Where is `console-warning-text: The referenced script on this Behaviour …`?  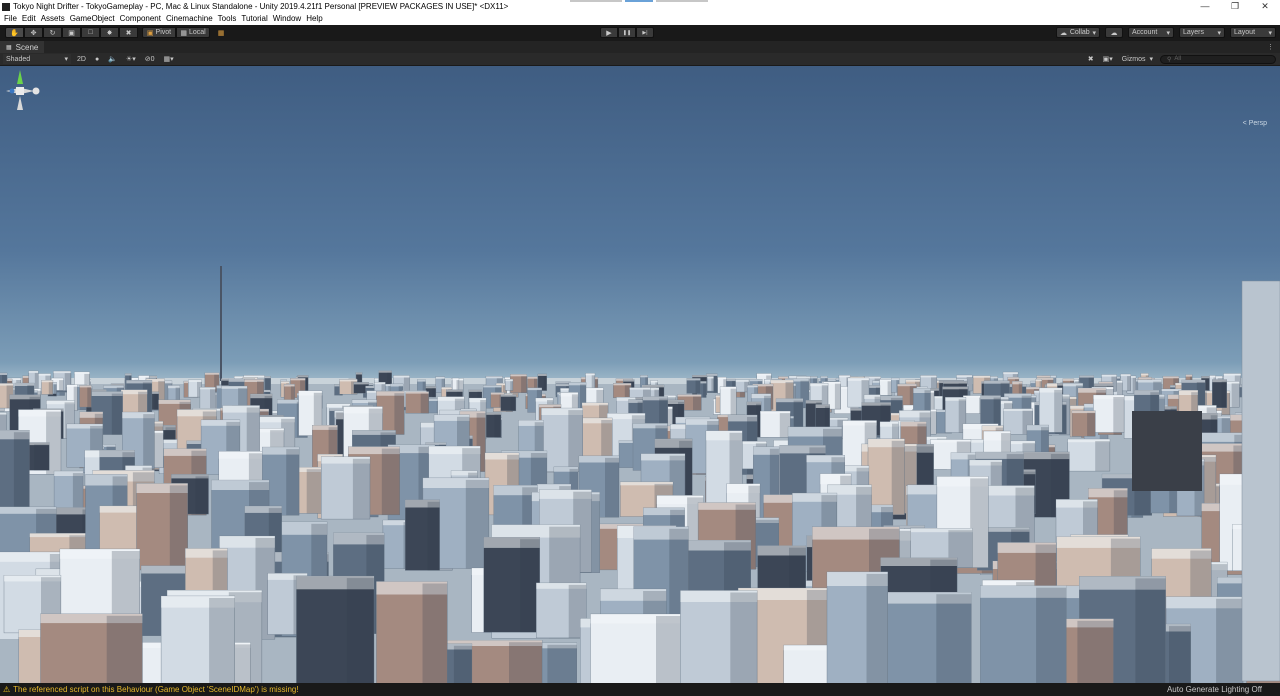
console-warning-text: The referenced script on this Behaviour … is located at coordinates (155, 689).